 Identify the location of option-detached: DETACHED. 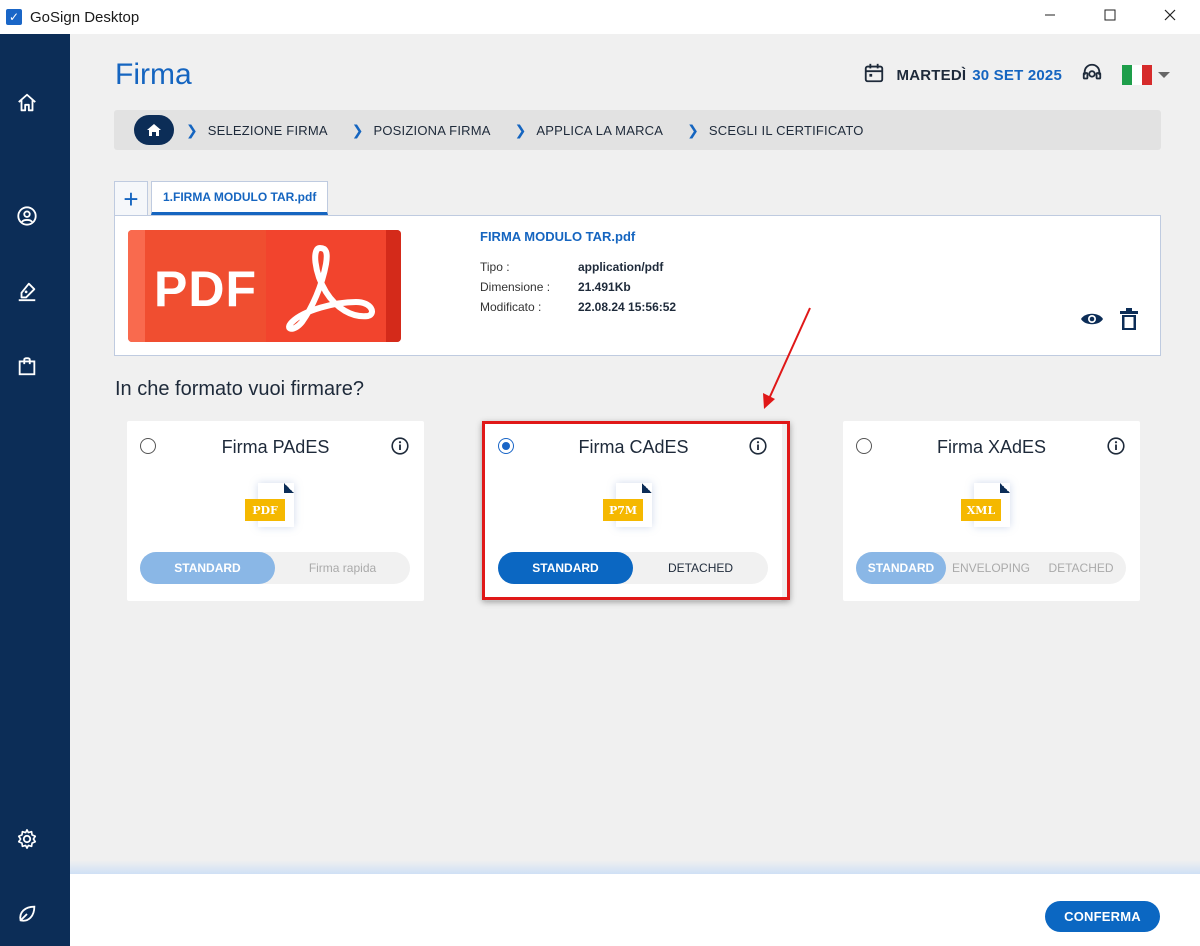
(1081, 568).